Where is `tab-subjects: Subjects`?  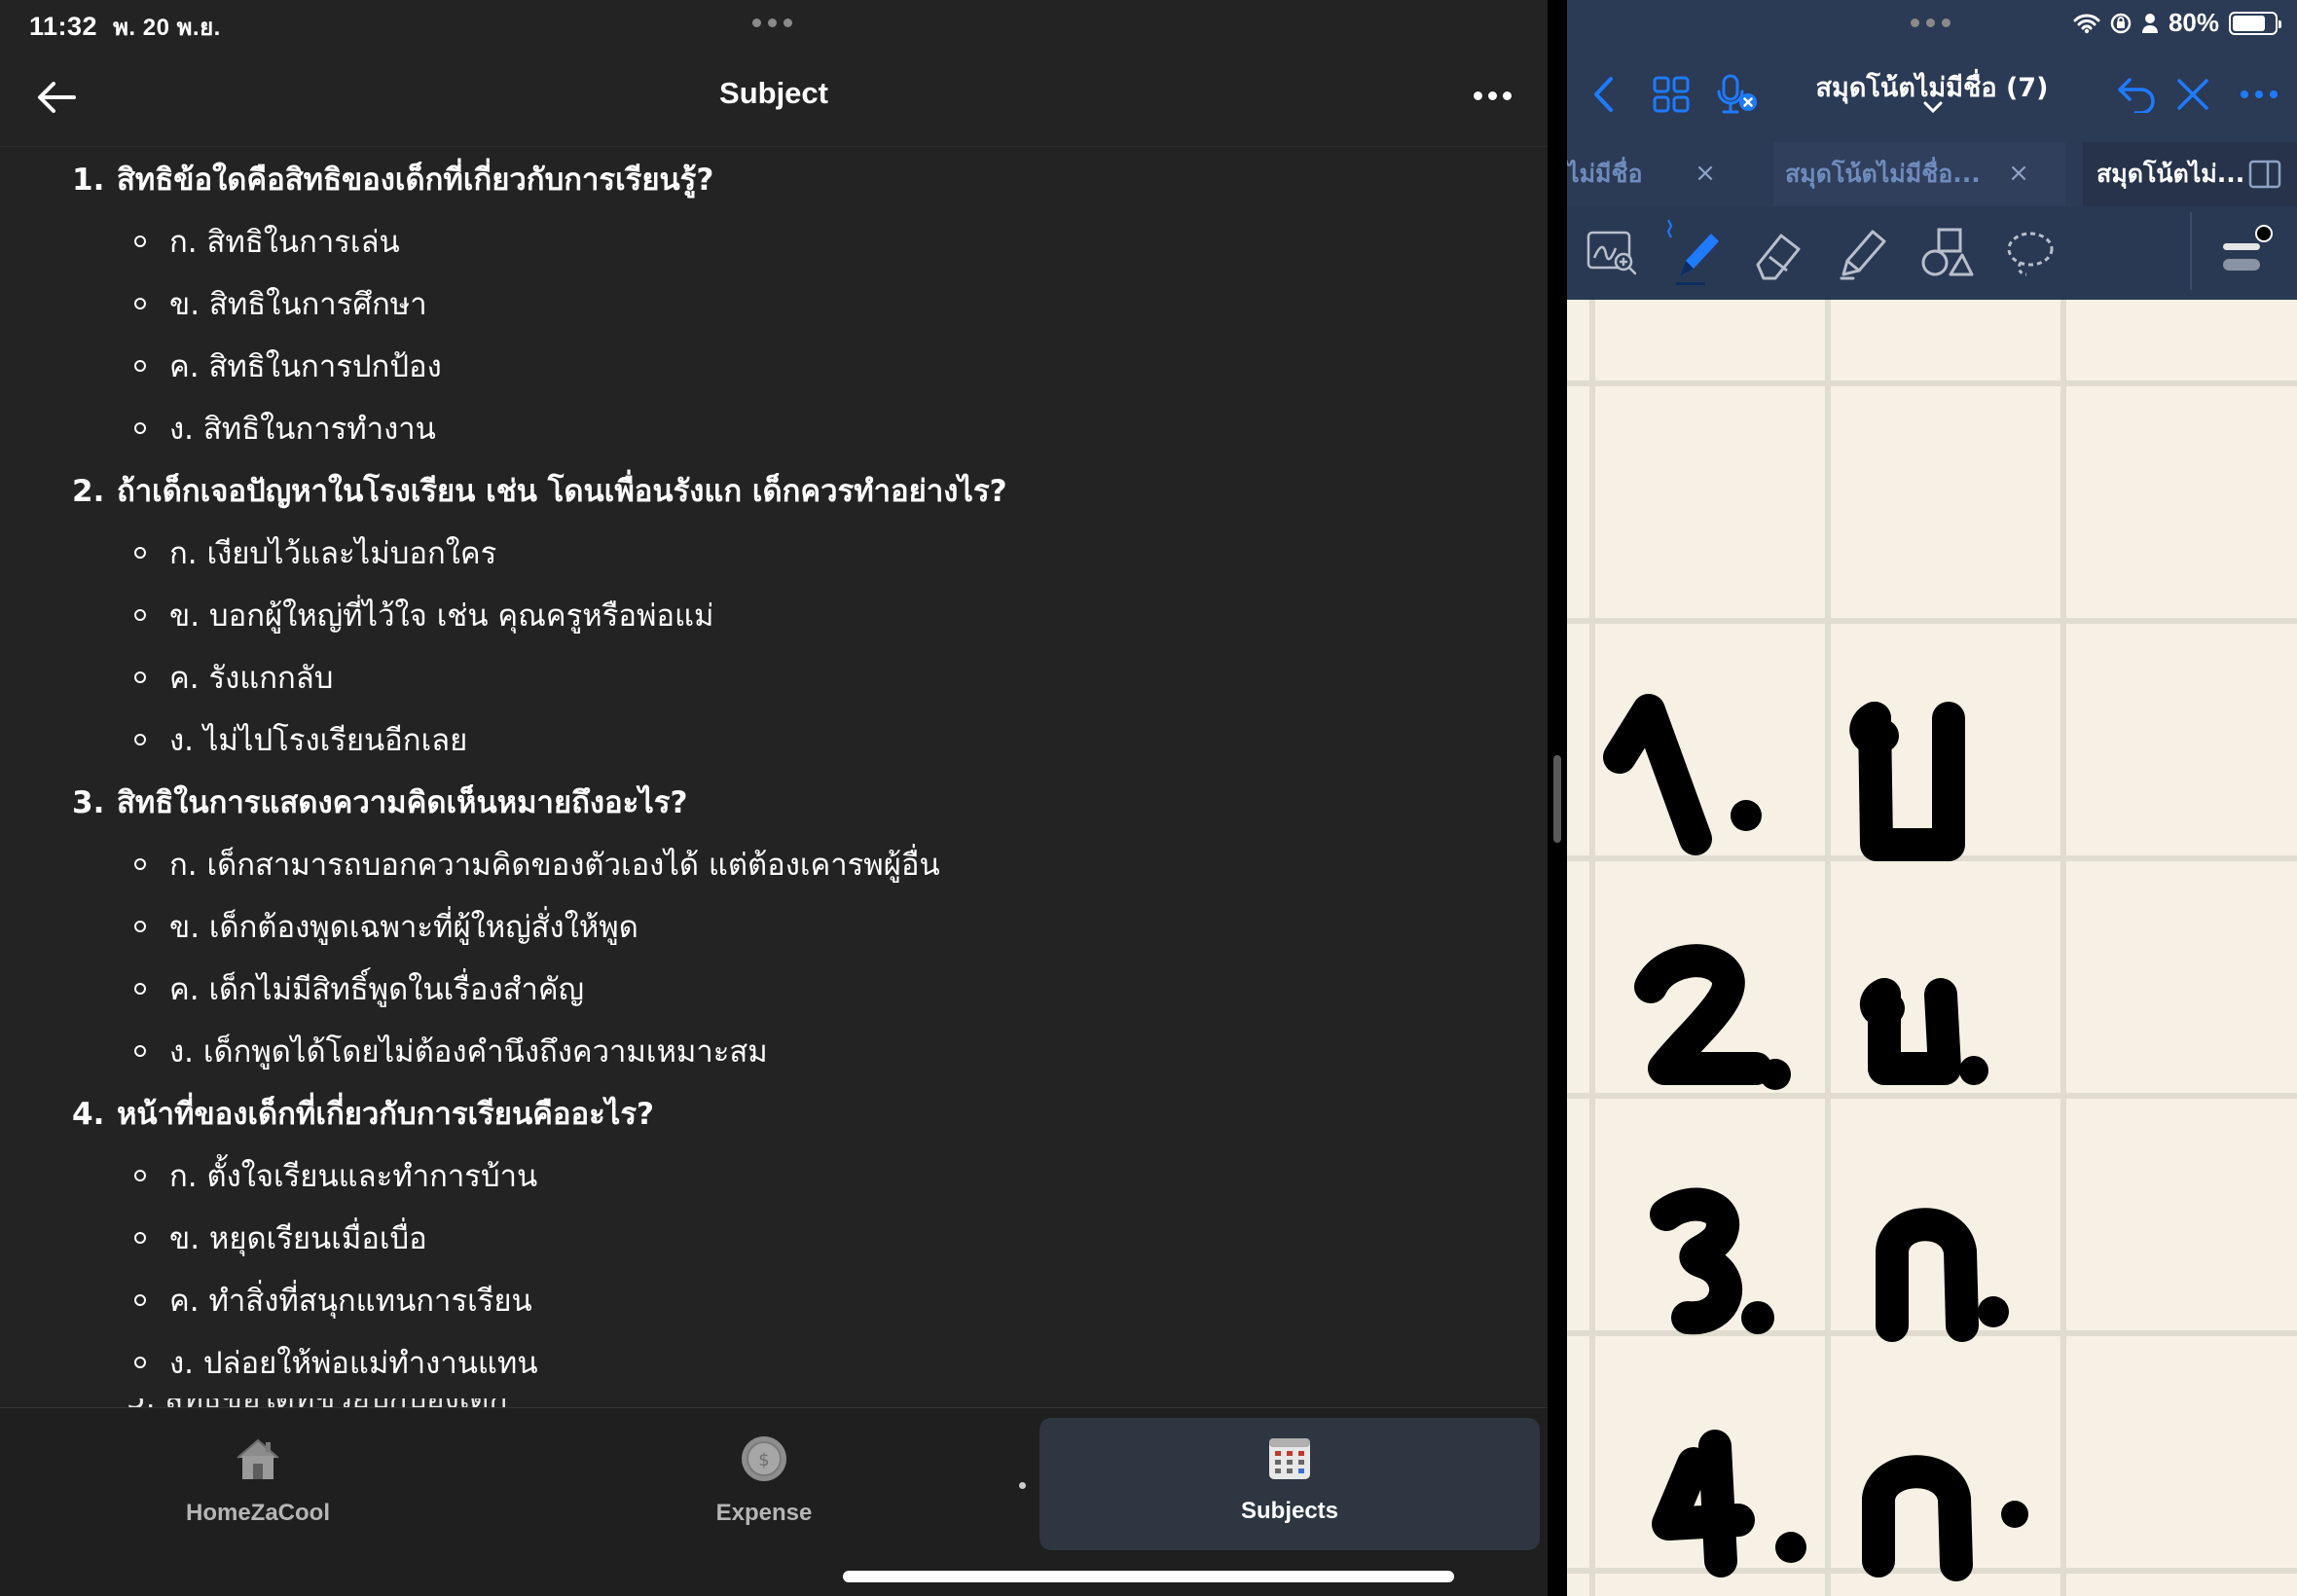 tab-subjects: Subjects is located at coordinates (1289, 1484).